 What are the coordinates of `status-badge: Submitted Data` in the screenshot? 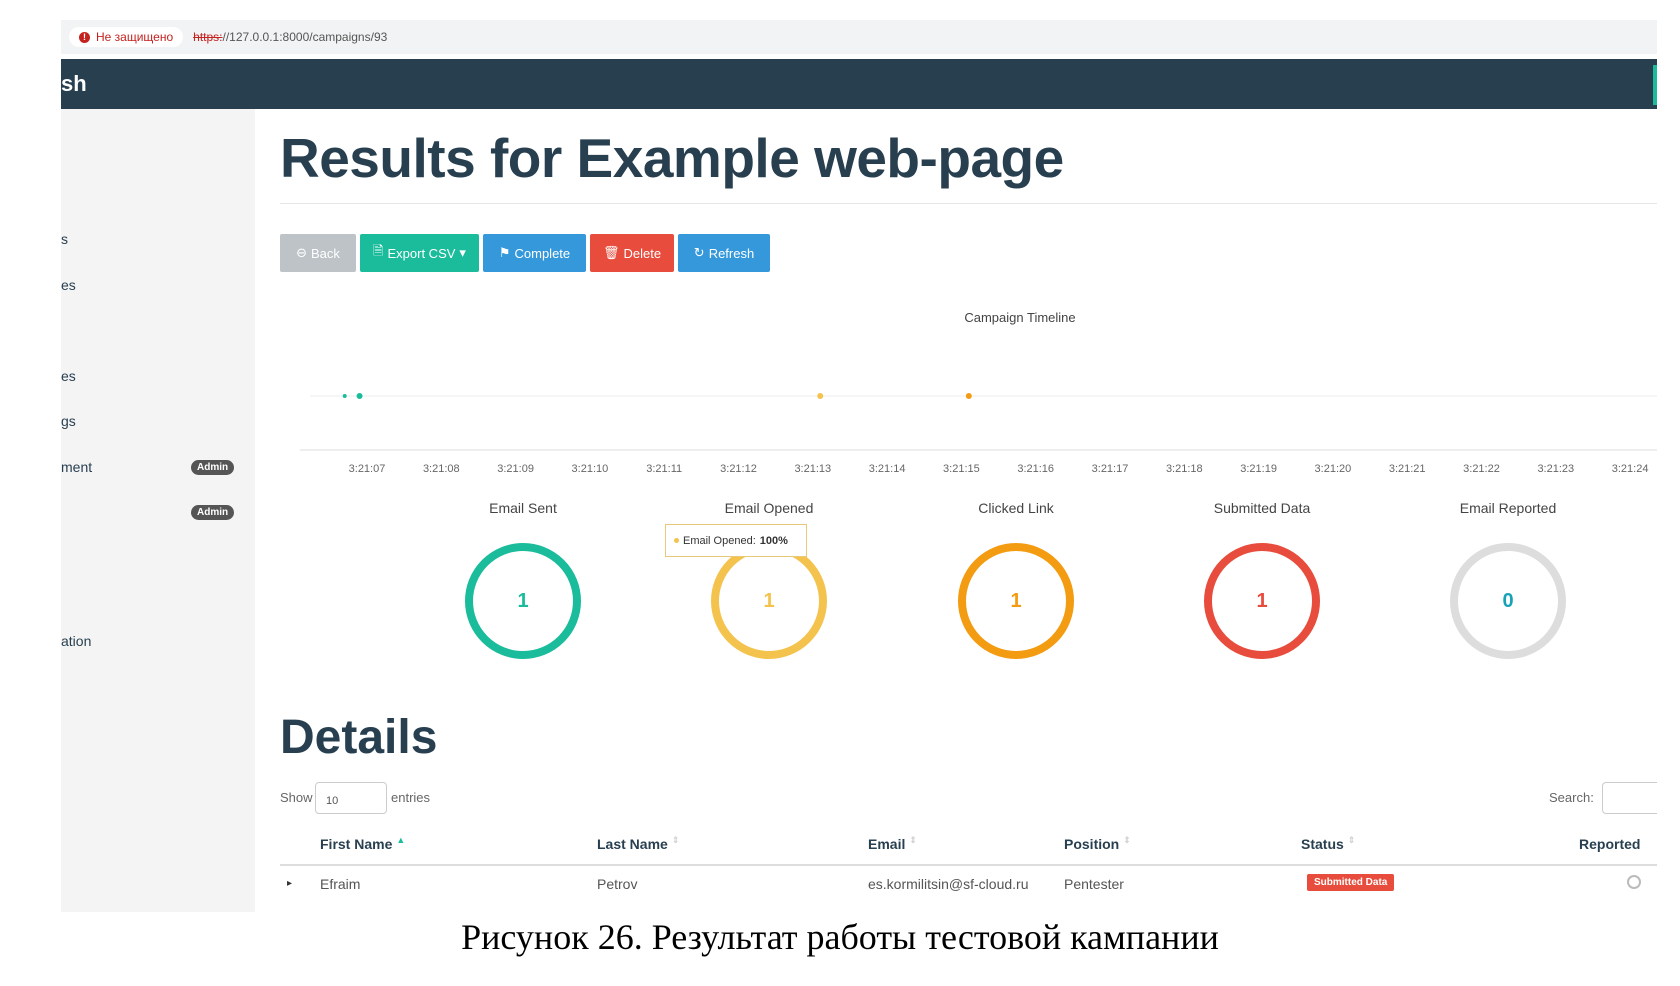 It's located at (1351, 882).